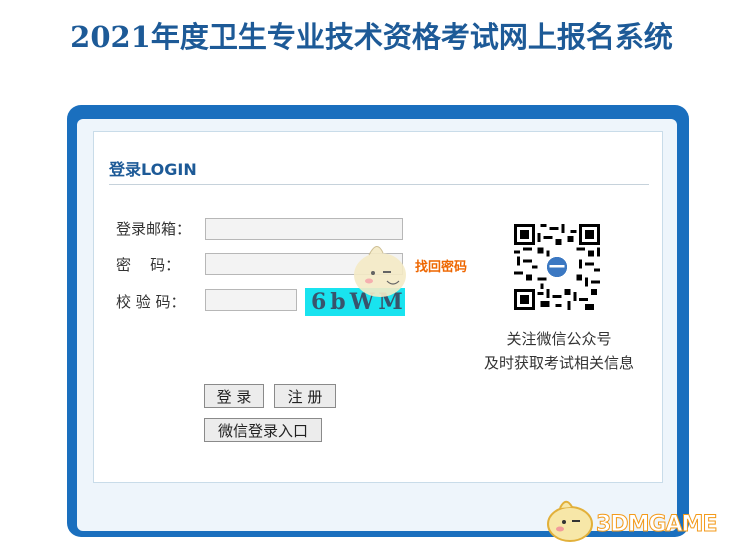  I want to click on register-button: 注 册, so click(305, 396).